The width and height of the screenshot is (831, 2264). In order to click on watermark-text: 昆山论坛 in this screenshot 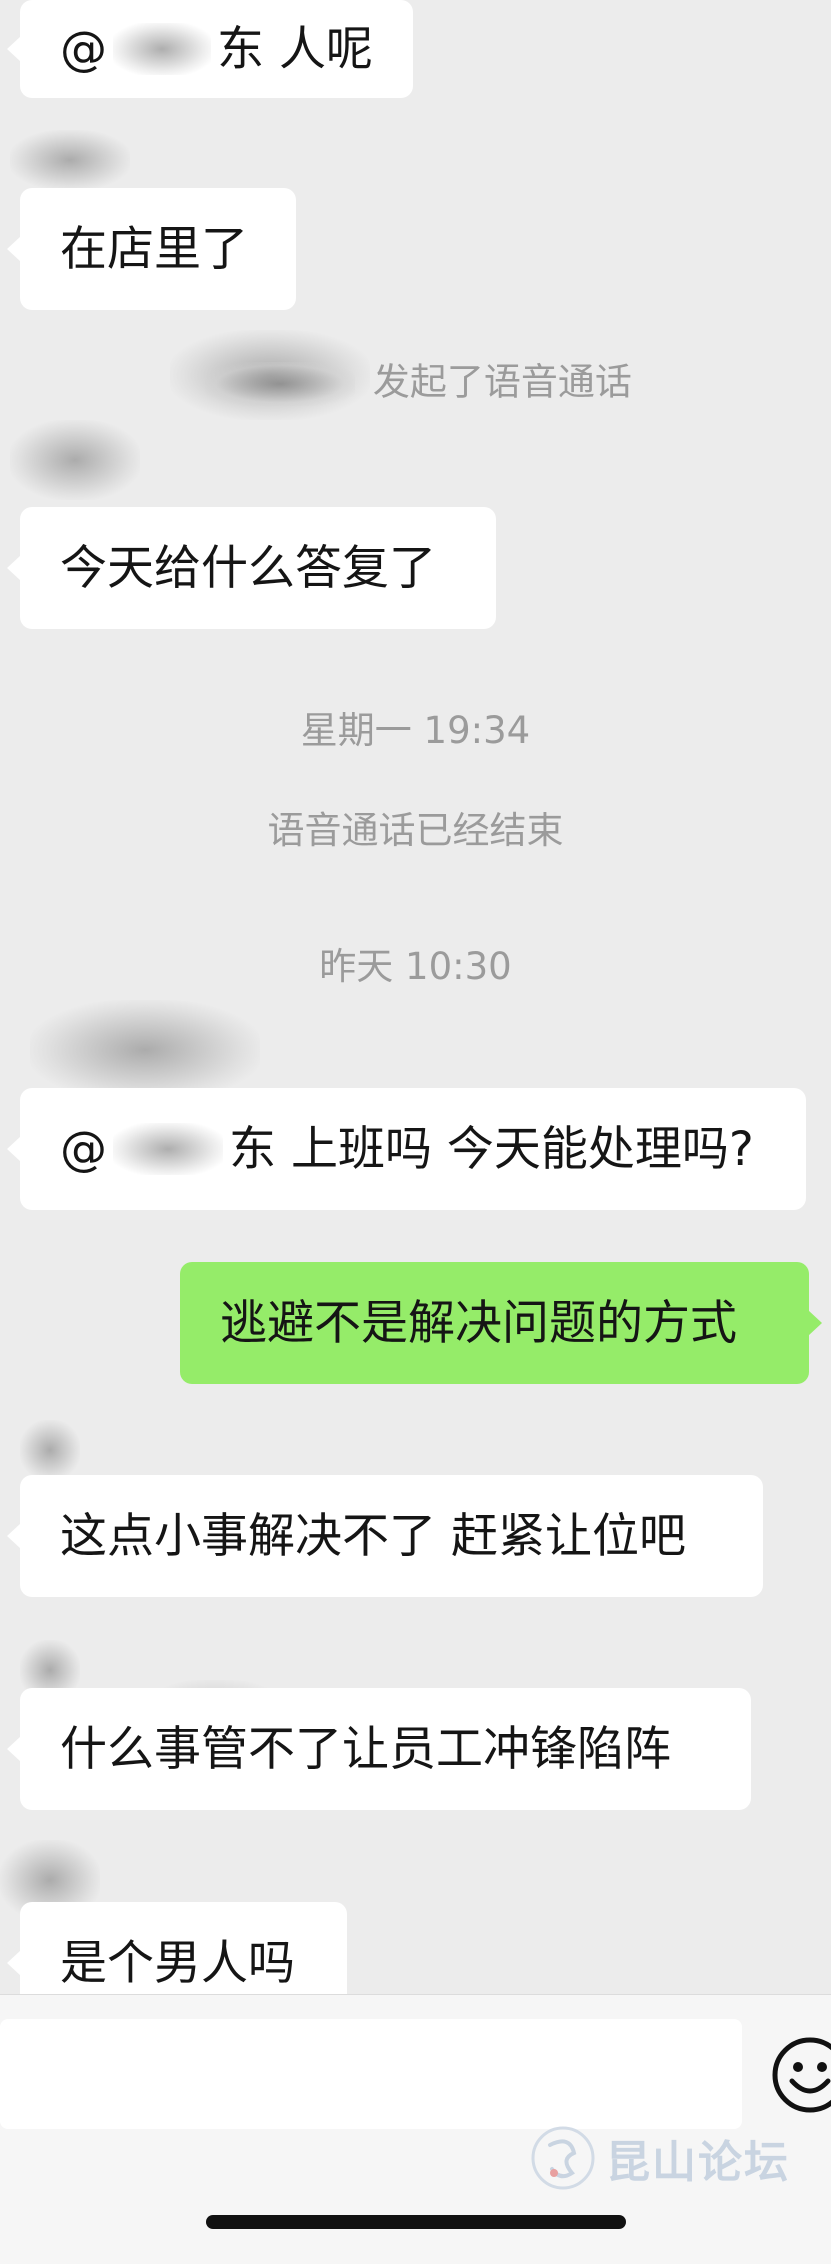, I will do `click(698, 2162)`.